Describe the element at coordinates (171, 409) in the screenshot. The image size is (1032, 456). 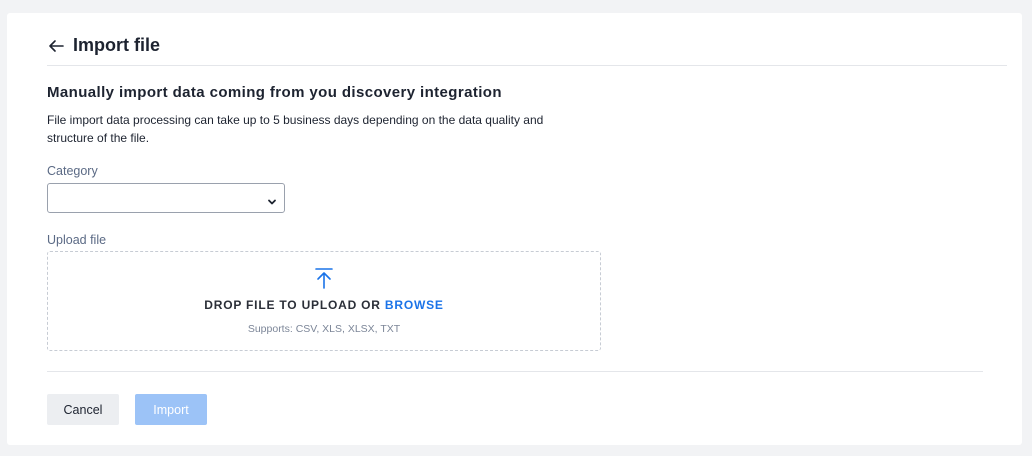
I see `import-button: Import` at that location.